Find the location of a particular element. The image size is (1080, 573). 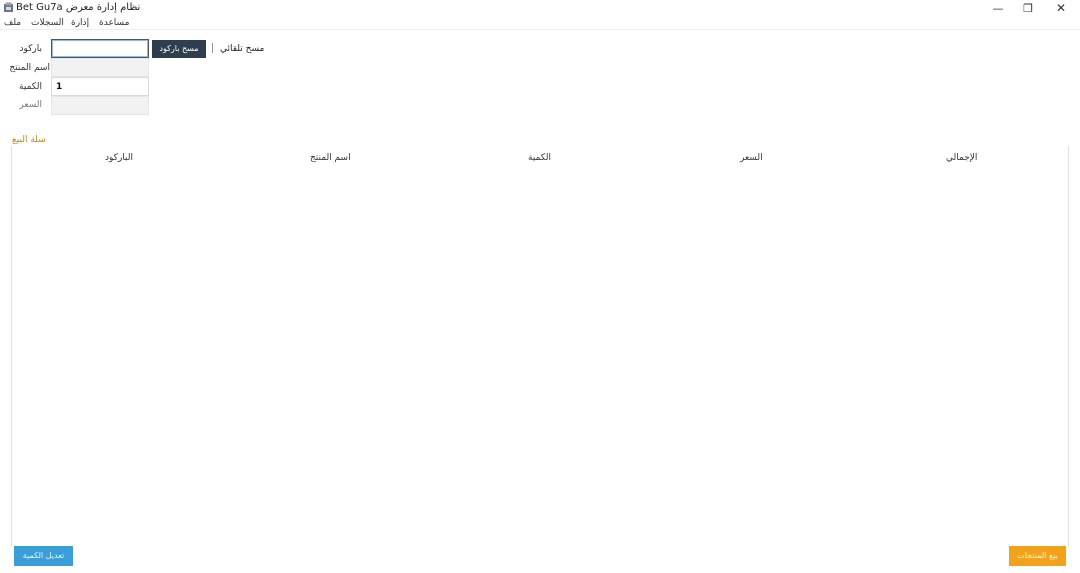

column-header-quantity: الكمية is located at coordinates (539, 158).